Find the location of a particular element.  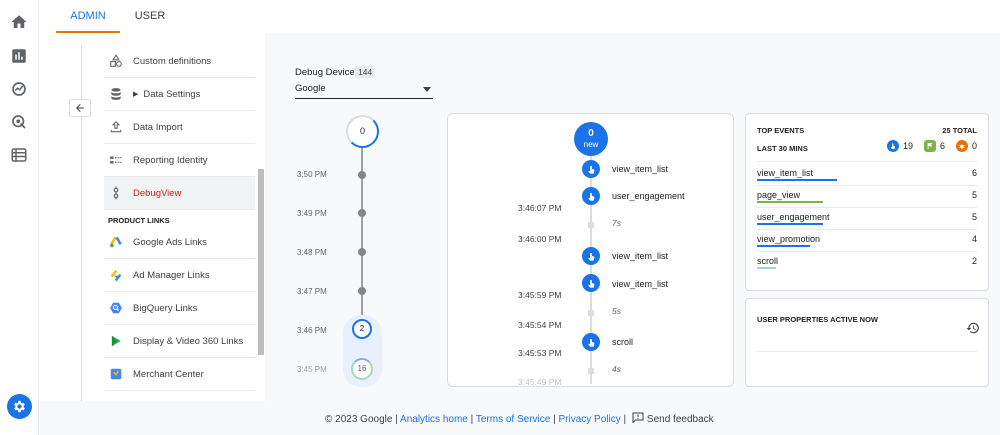

explore-icon is located at coordinates (19, 89).